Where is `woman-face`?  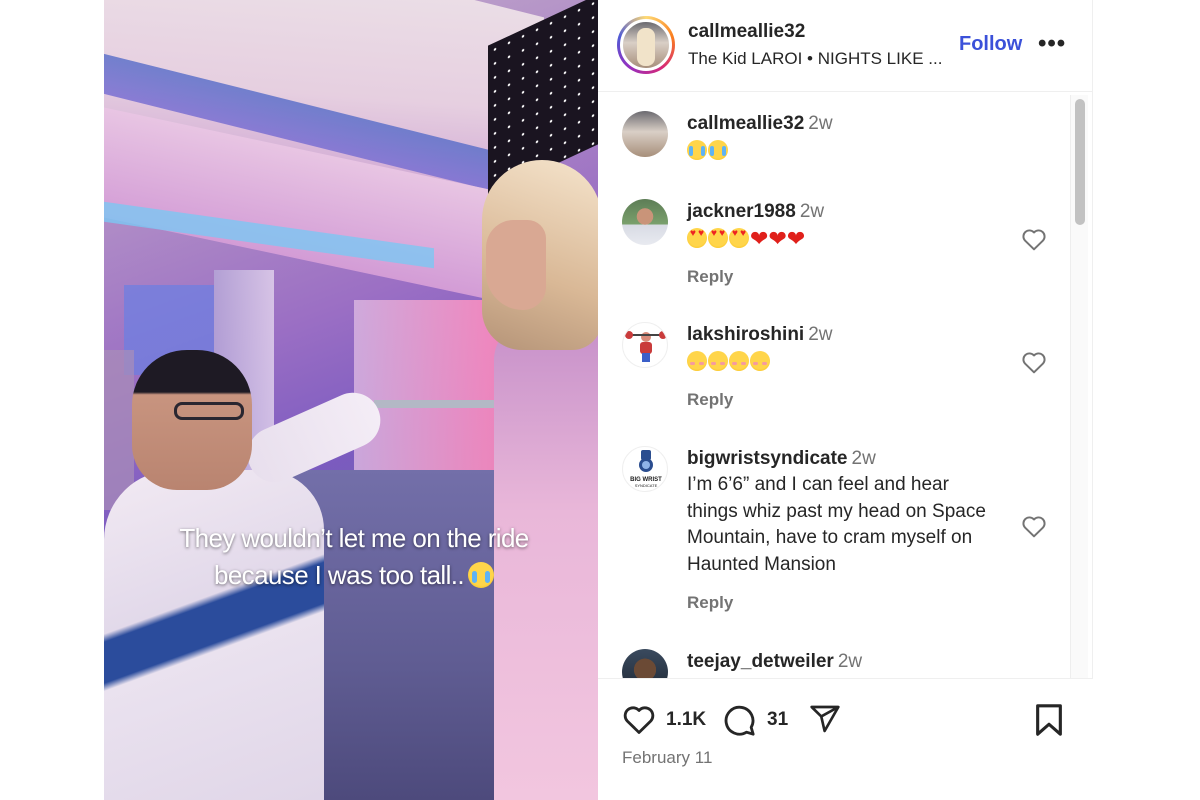
woman-face is located at coordinates (516, 265).